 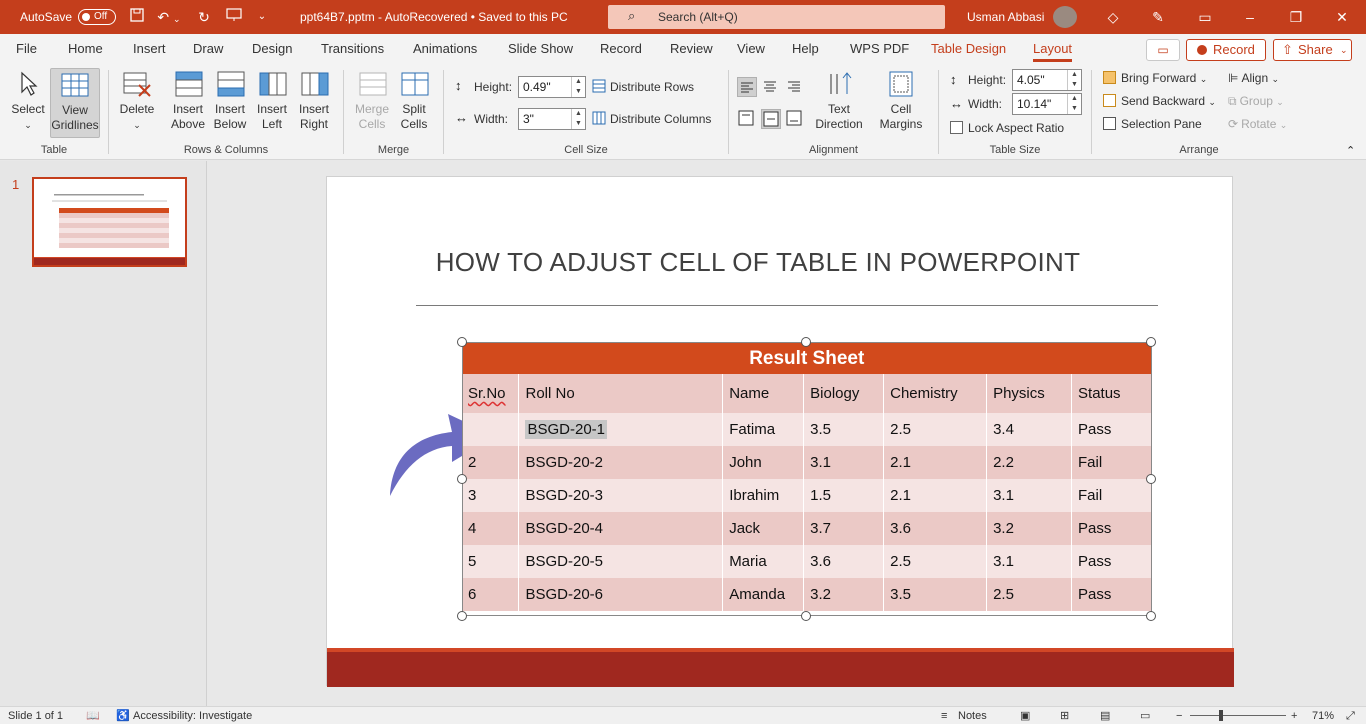 I want to click on normal-view-icon: ▣, so click(x=1025, y=715).